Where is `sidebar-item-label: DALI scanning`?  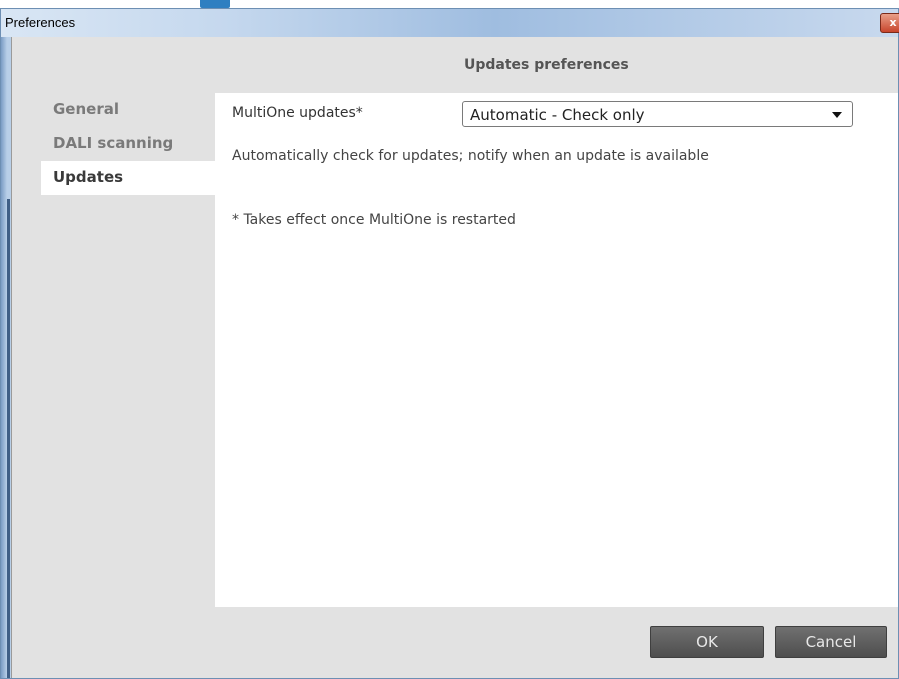 sidebar-item-label: DALI scanning is located at coordinates (113, 143).